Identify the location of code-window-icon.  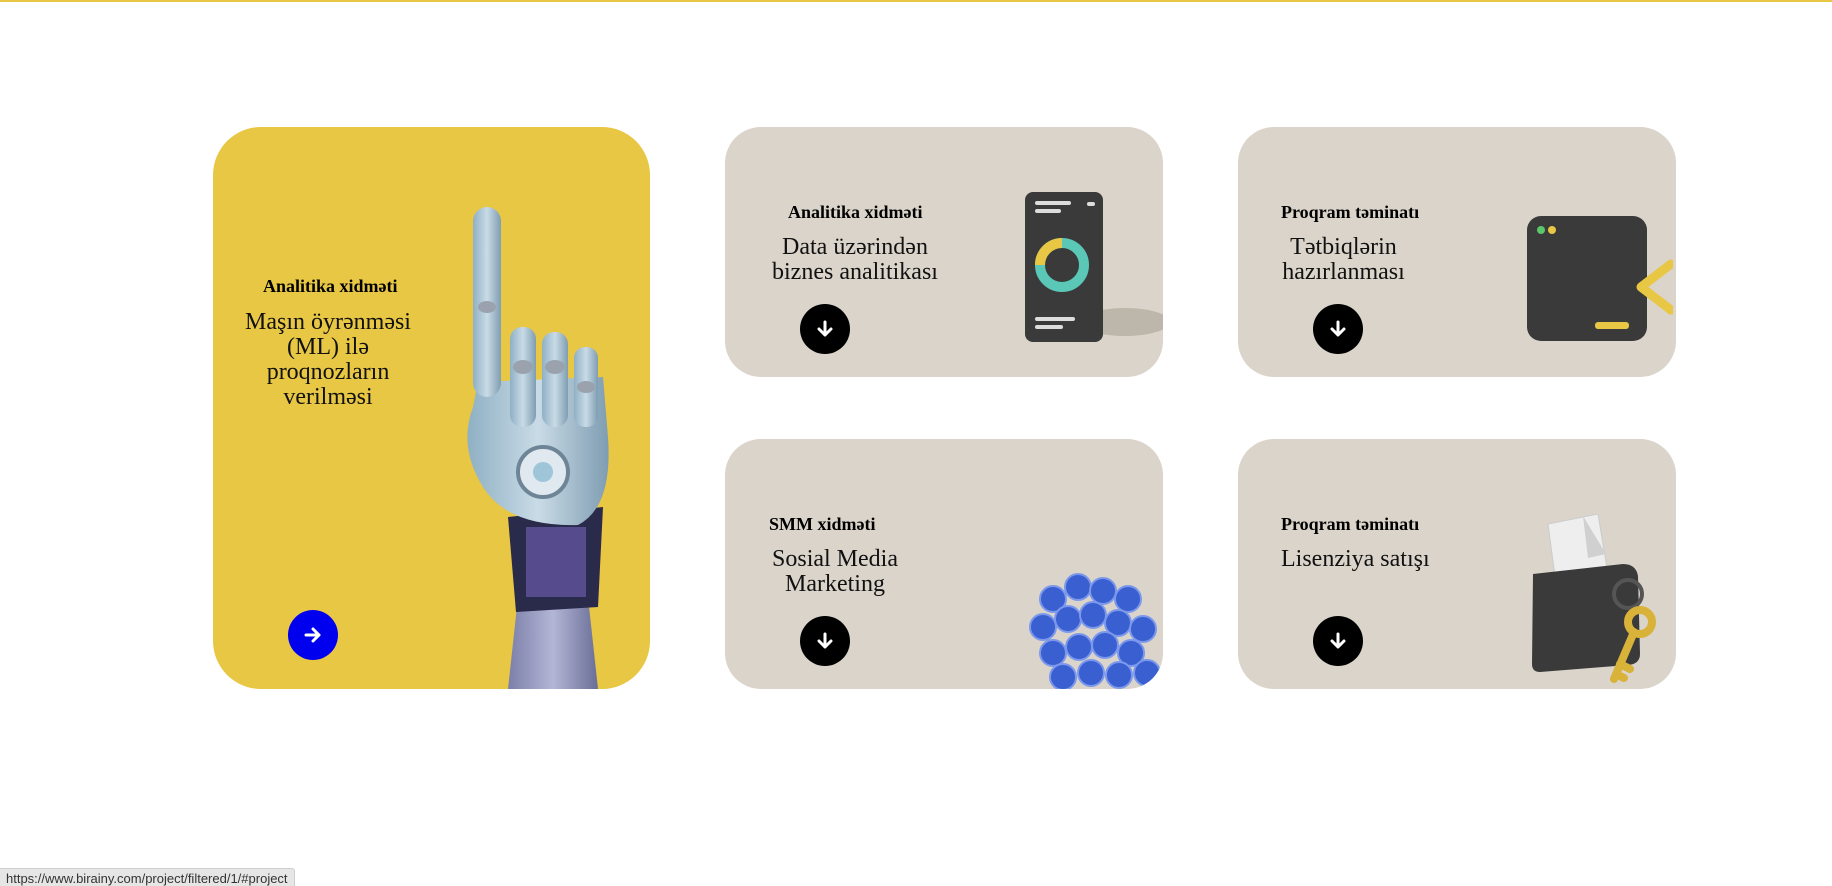
(1600, 278).